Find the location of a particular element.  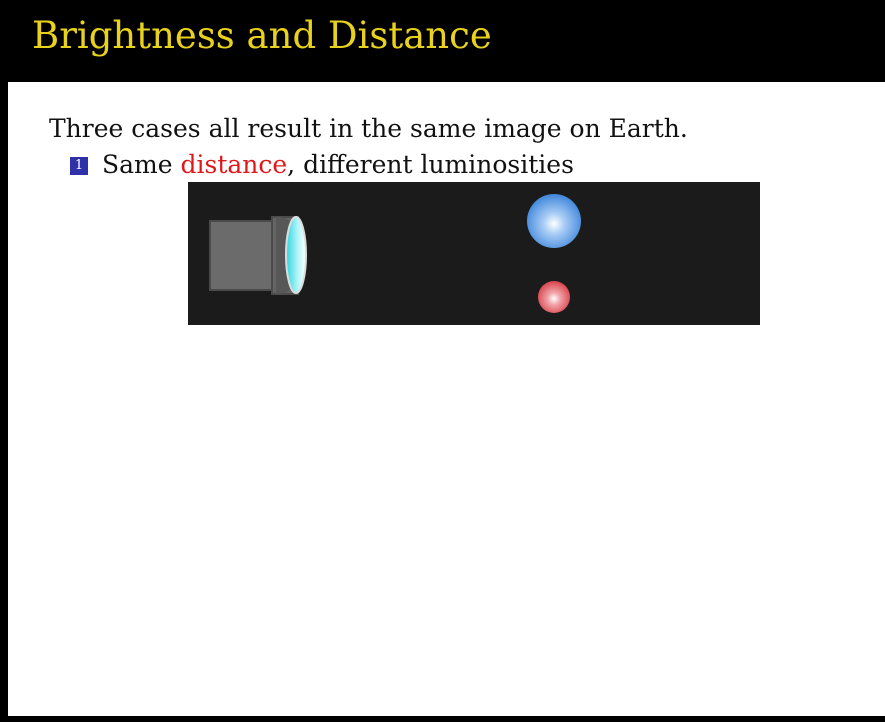

bullet-item-1: 1 Same distance, different luminosities is located at coordinates (322, 164).